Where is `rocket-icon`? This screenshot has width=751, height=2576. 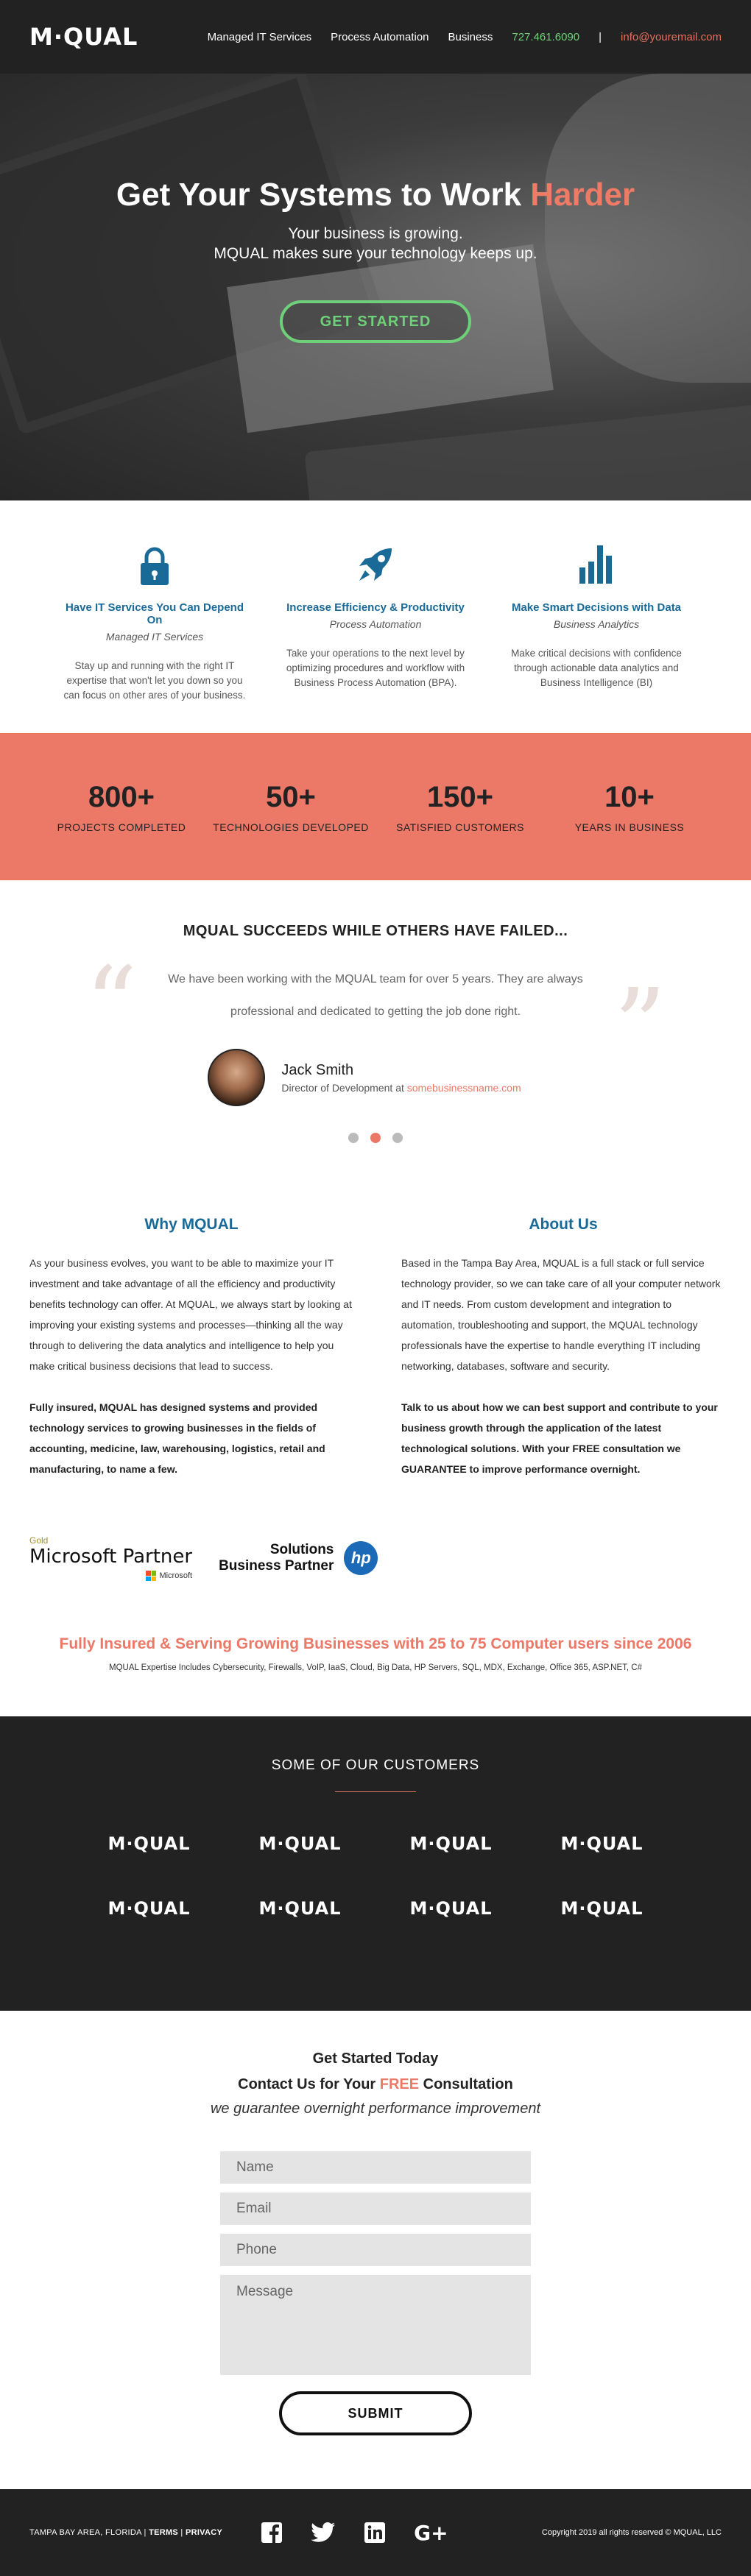 rocket-icon is located at coordinates (375, 563).